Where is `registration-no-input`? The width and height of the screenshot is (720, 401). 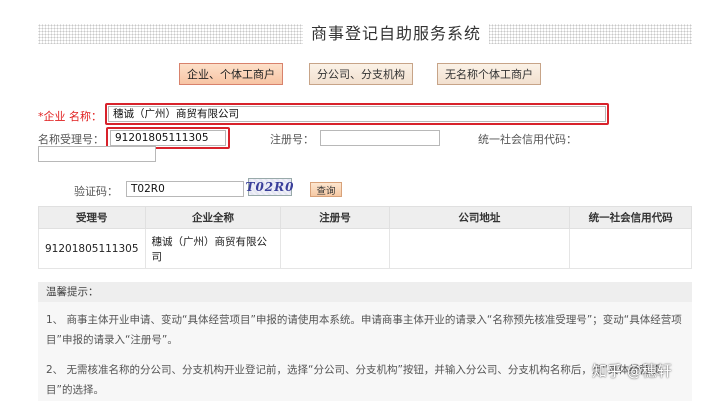 registration-no-input is located at coordinates (380, 138).